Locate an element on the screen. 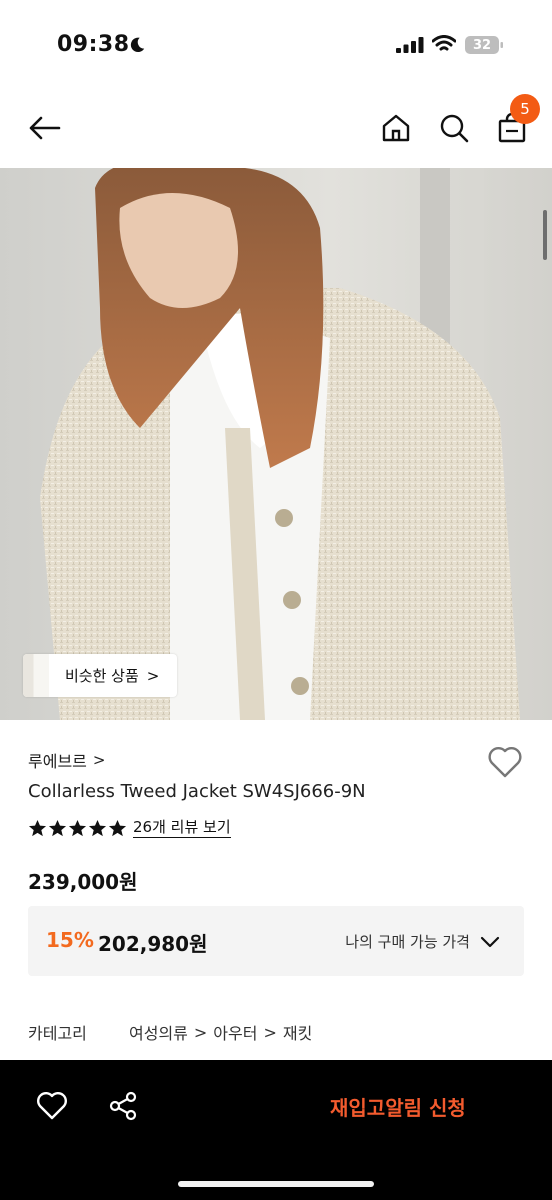  moon-icon is located at coordinates (137, 45).